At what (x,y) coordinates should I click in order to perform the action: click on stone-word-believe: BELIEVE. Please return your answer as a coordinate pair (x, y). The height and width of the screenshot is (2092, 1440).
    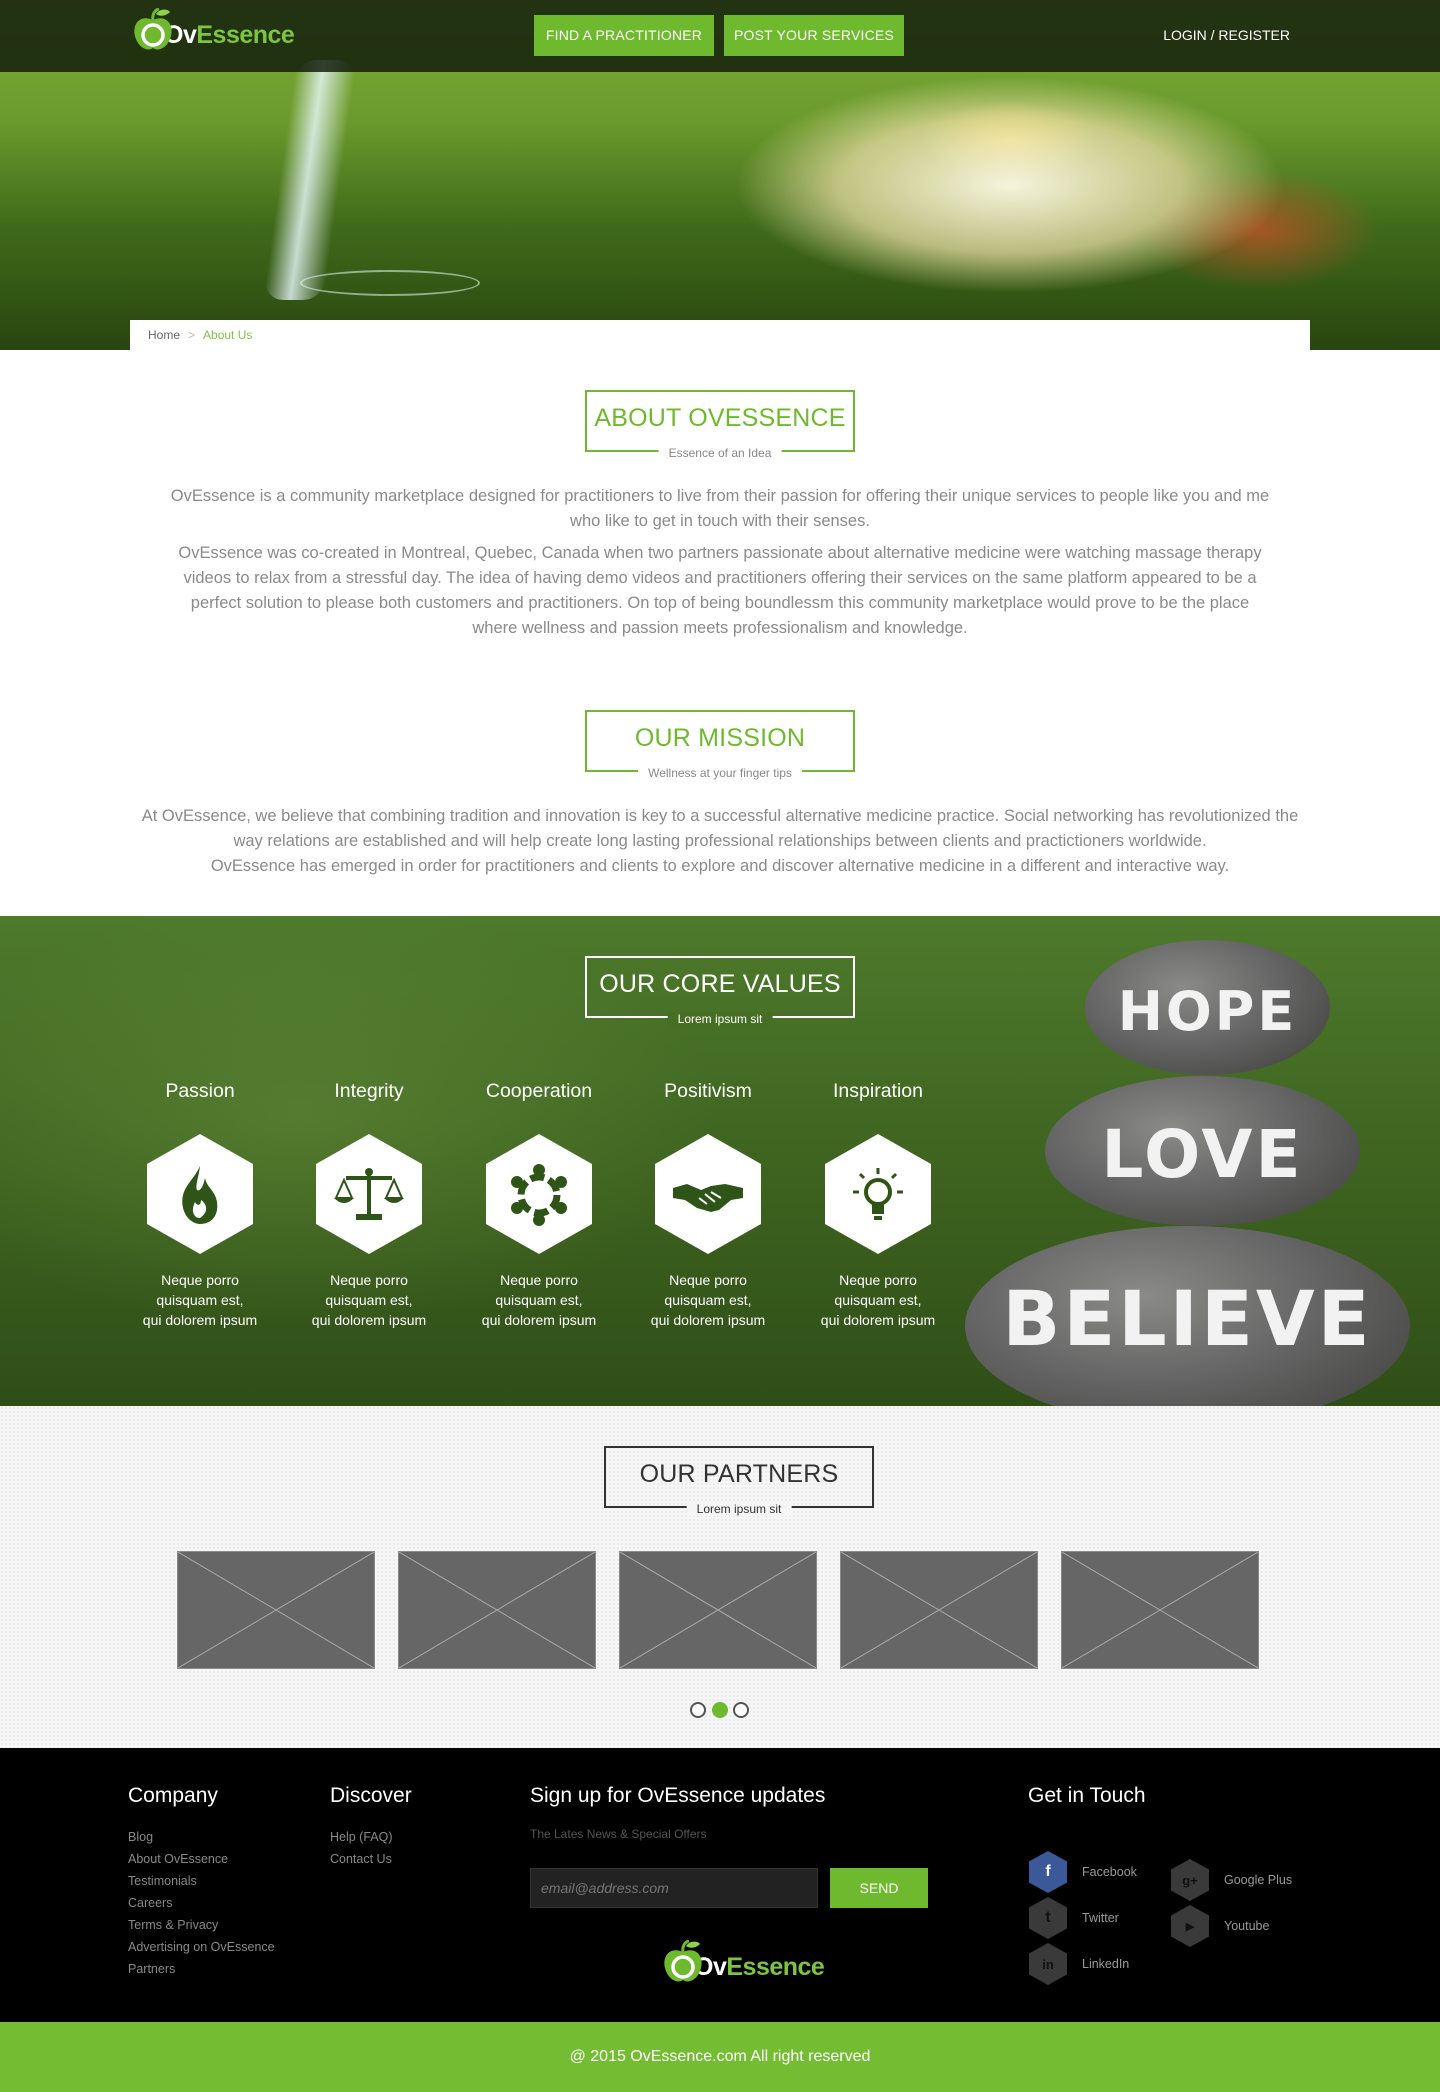
    Looking at the image, I should click on (1187, 1318).